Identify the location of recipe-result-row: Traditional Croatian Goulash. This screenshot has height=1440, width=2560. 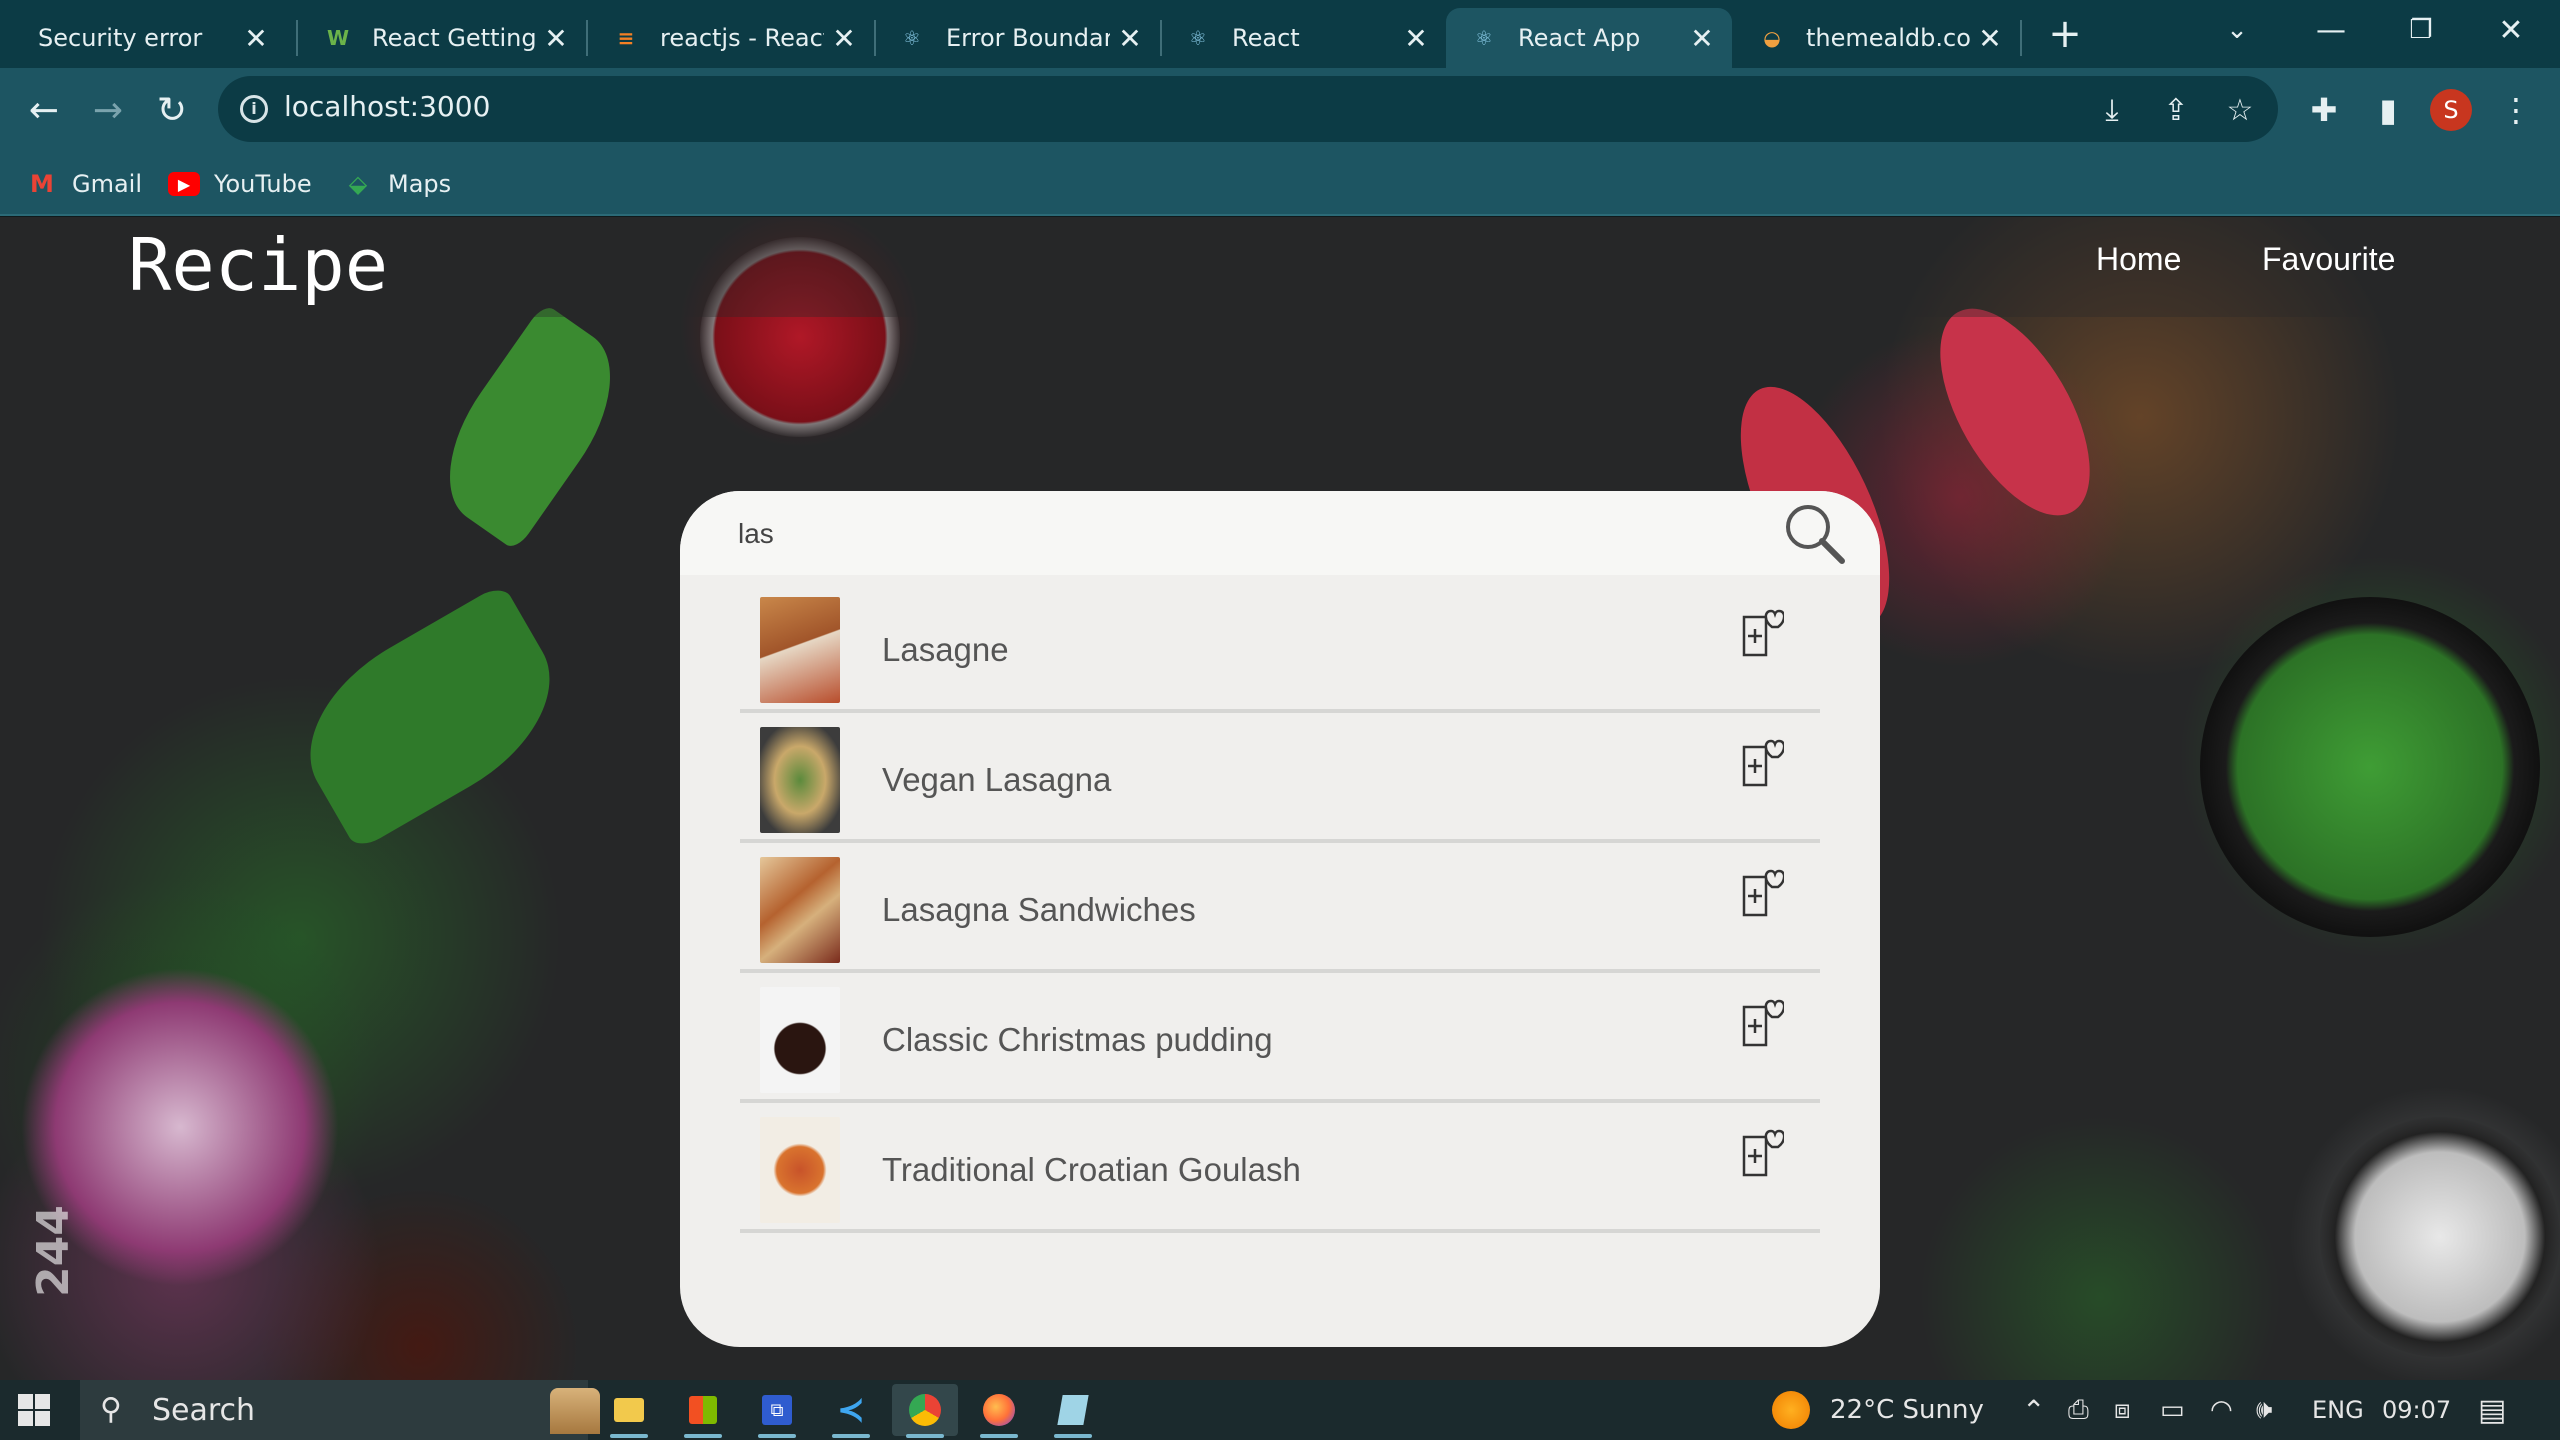
(1280, 1168).